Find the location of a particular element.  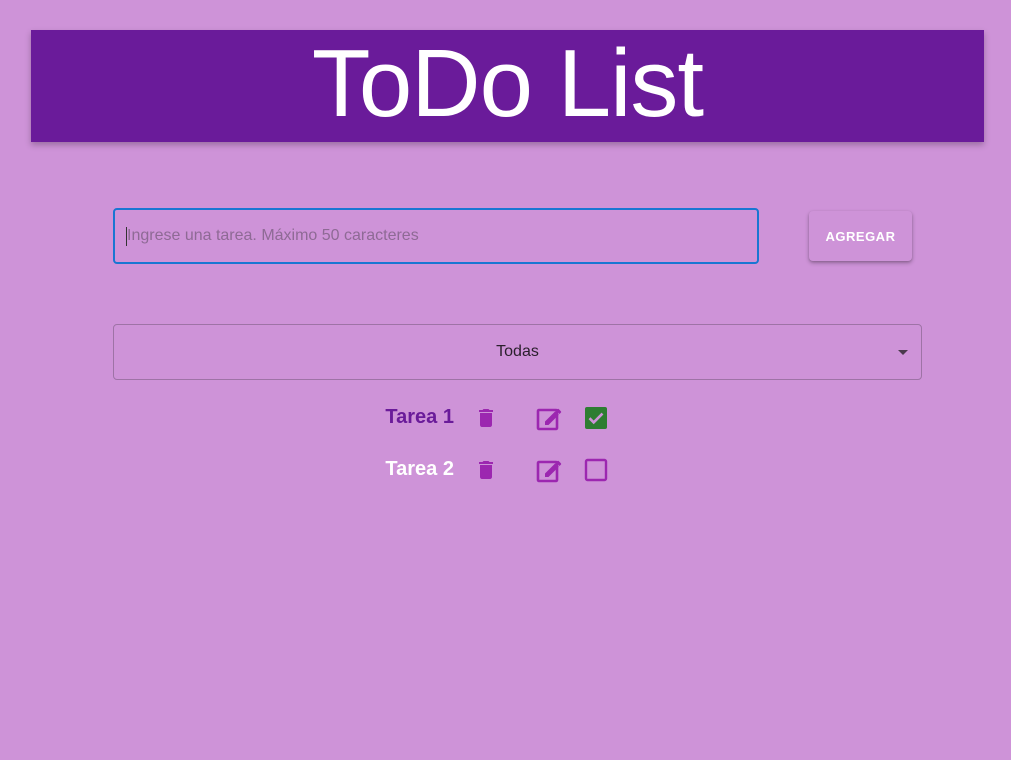

task-label: Tarea 2 is located at coordinates (419, 469).